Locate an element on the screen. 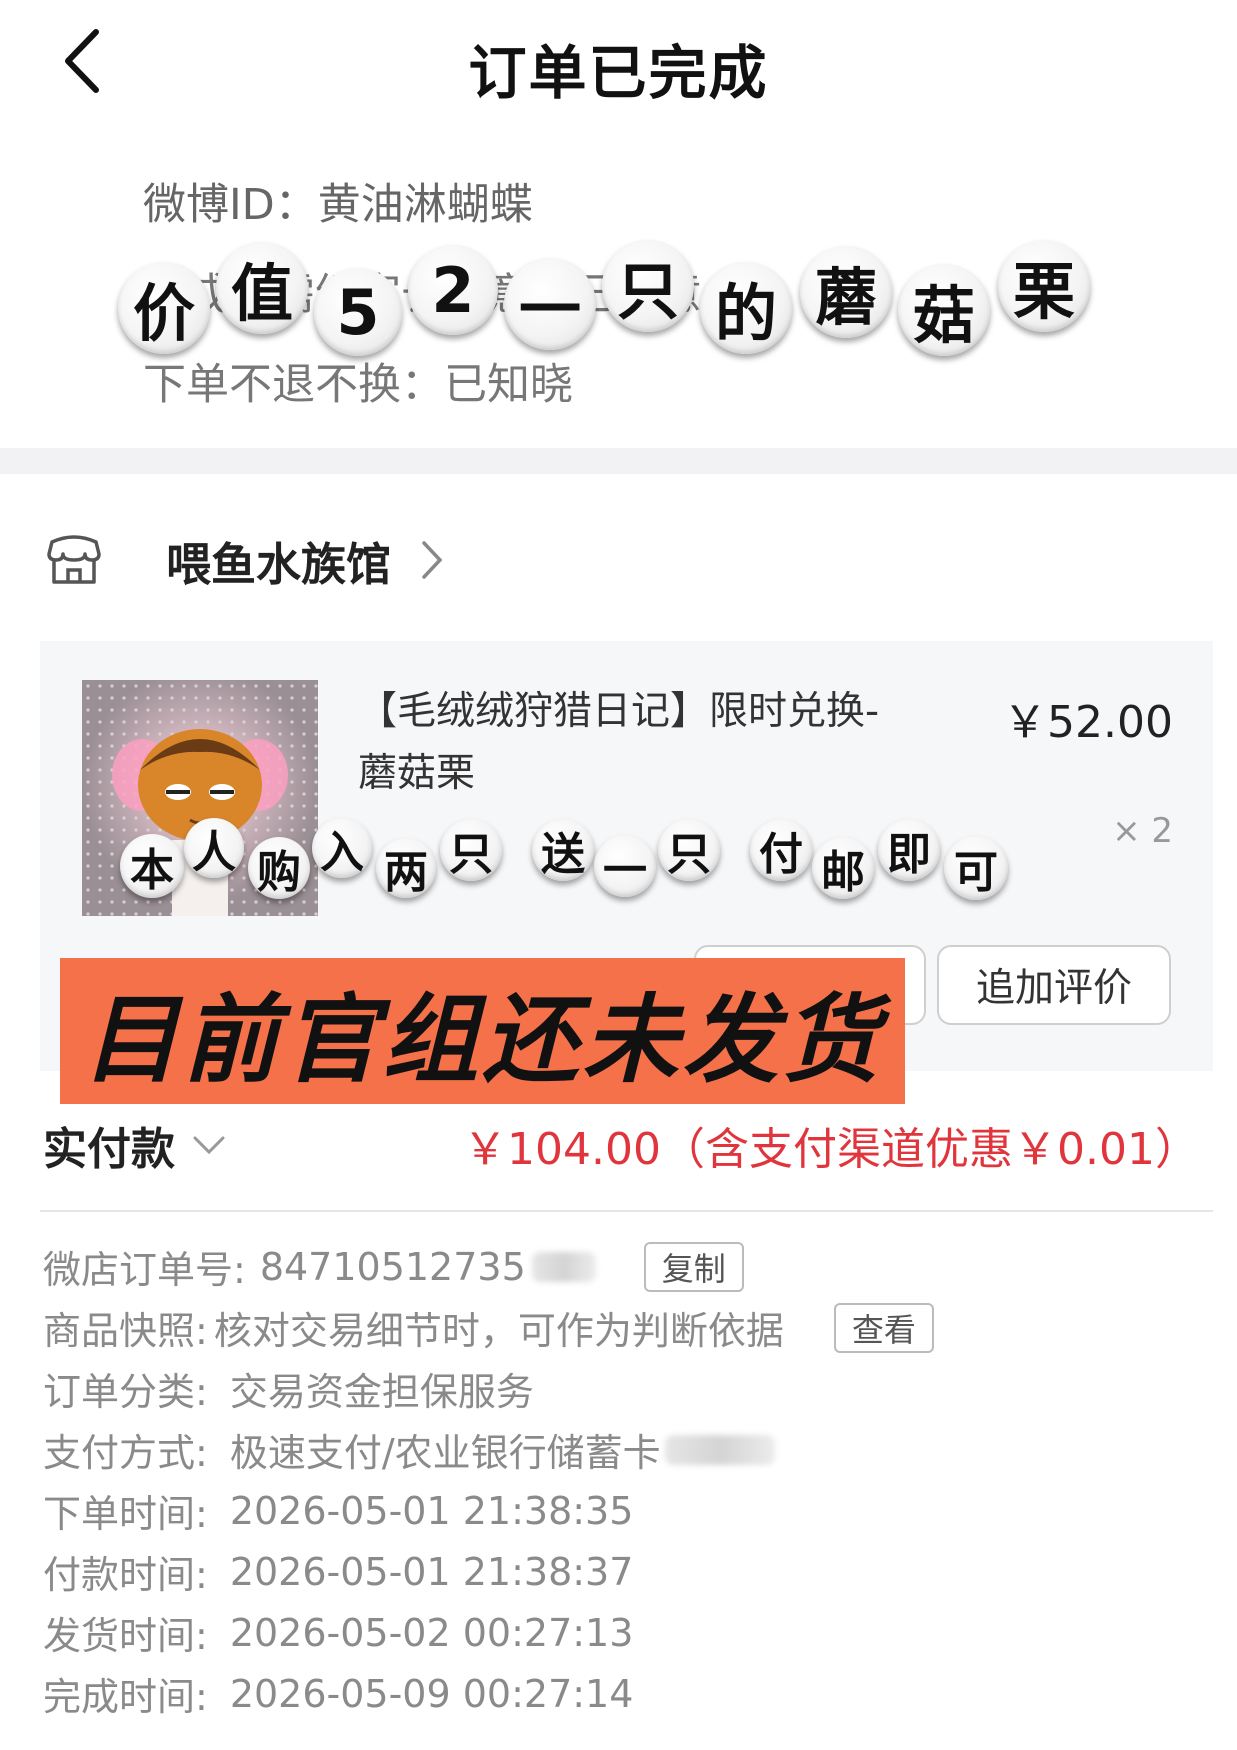 The height and width of the screenshot is (1750, 1237). sticker-char: 菇 is located at coordinates (944, 310).